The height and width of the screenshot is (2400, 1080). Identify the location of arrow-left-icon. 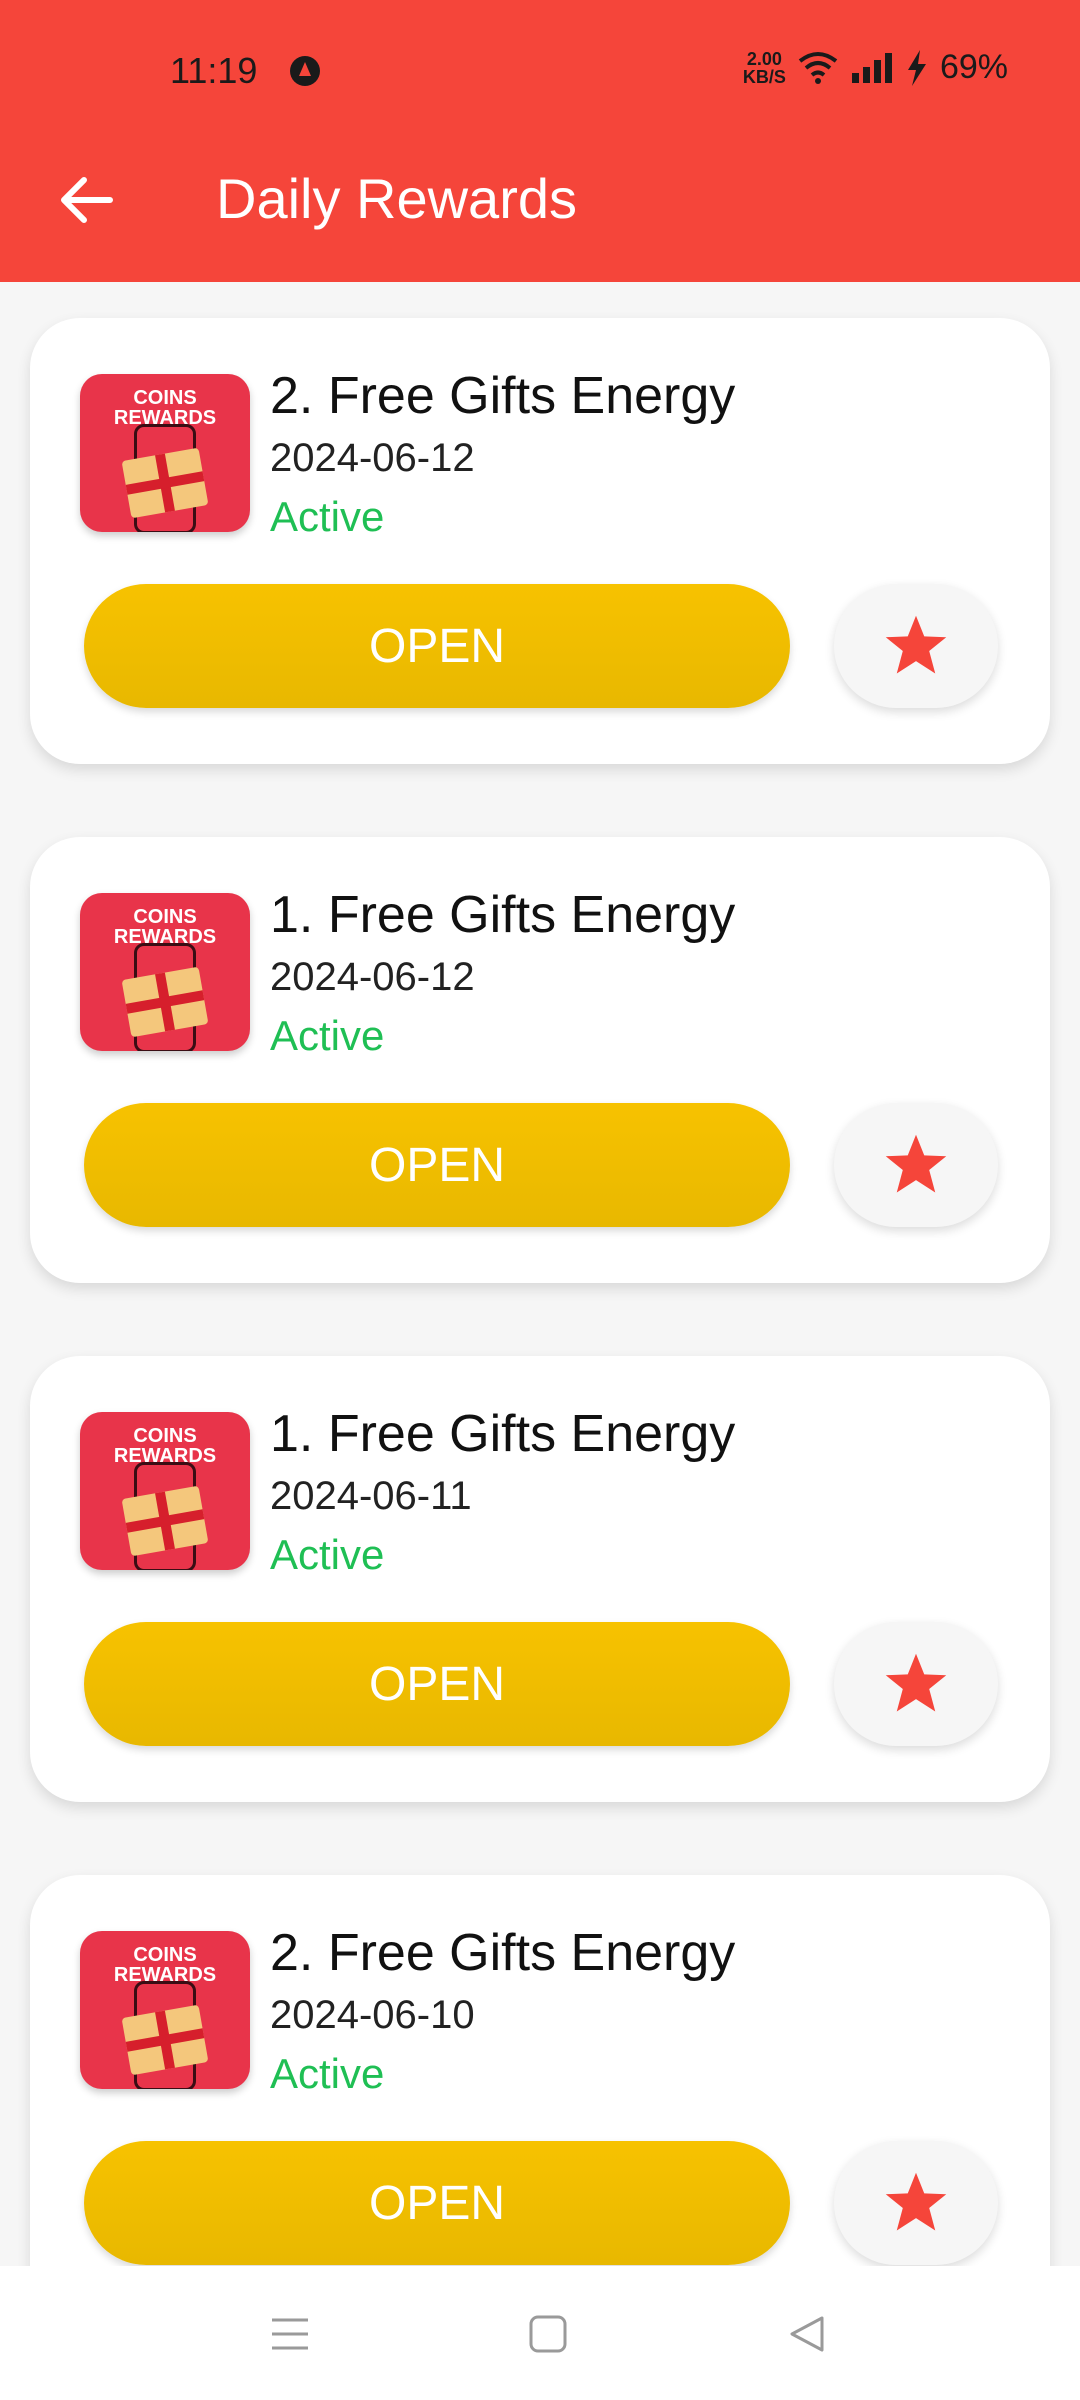
(87, 200).